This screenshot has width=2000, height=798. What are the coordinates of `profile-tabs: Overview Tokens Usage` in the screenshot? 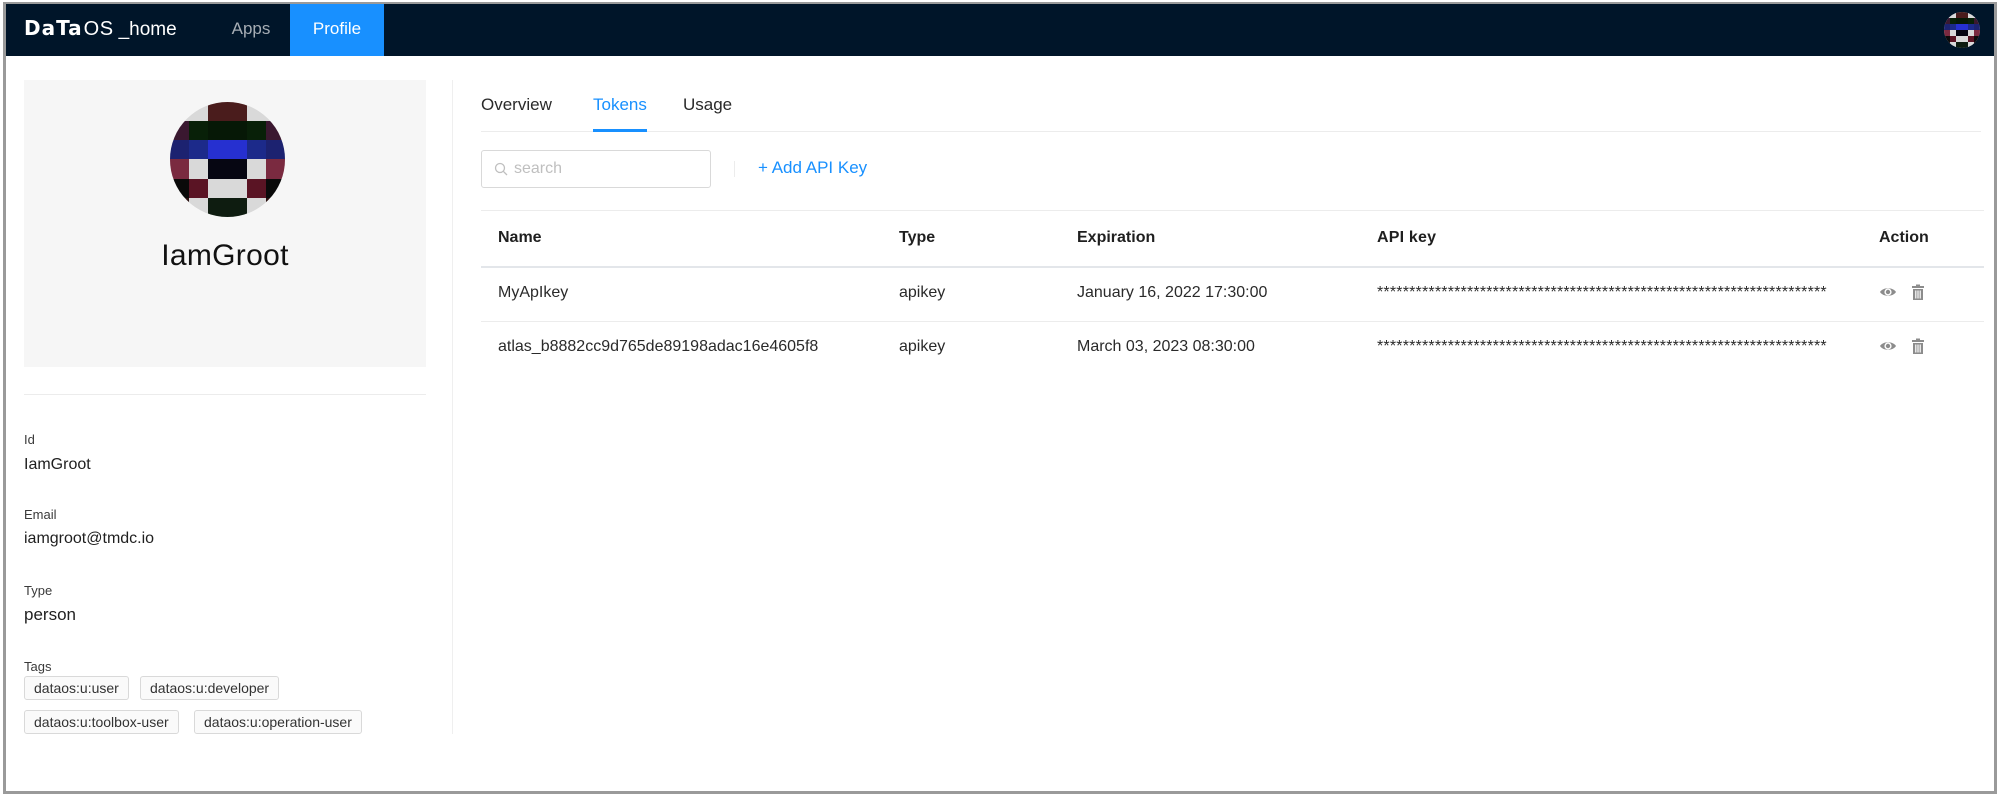 It's located at (1231, 106).